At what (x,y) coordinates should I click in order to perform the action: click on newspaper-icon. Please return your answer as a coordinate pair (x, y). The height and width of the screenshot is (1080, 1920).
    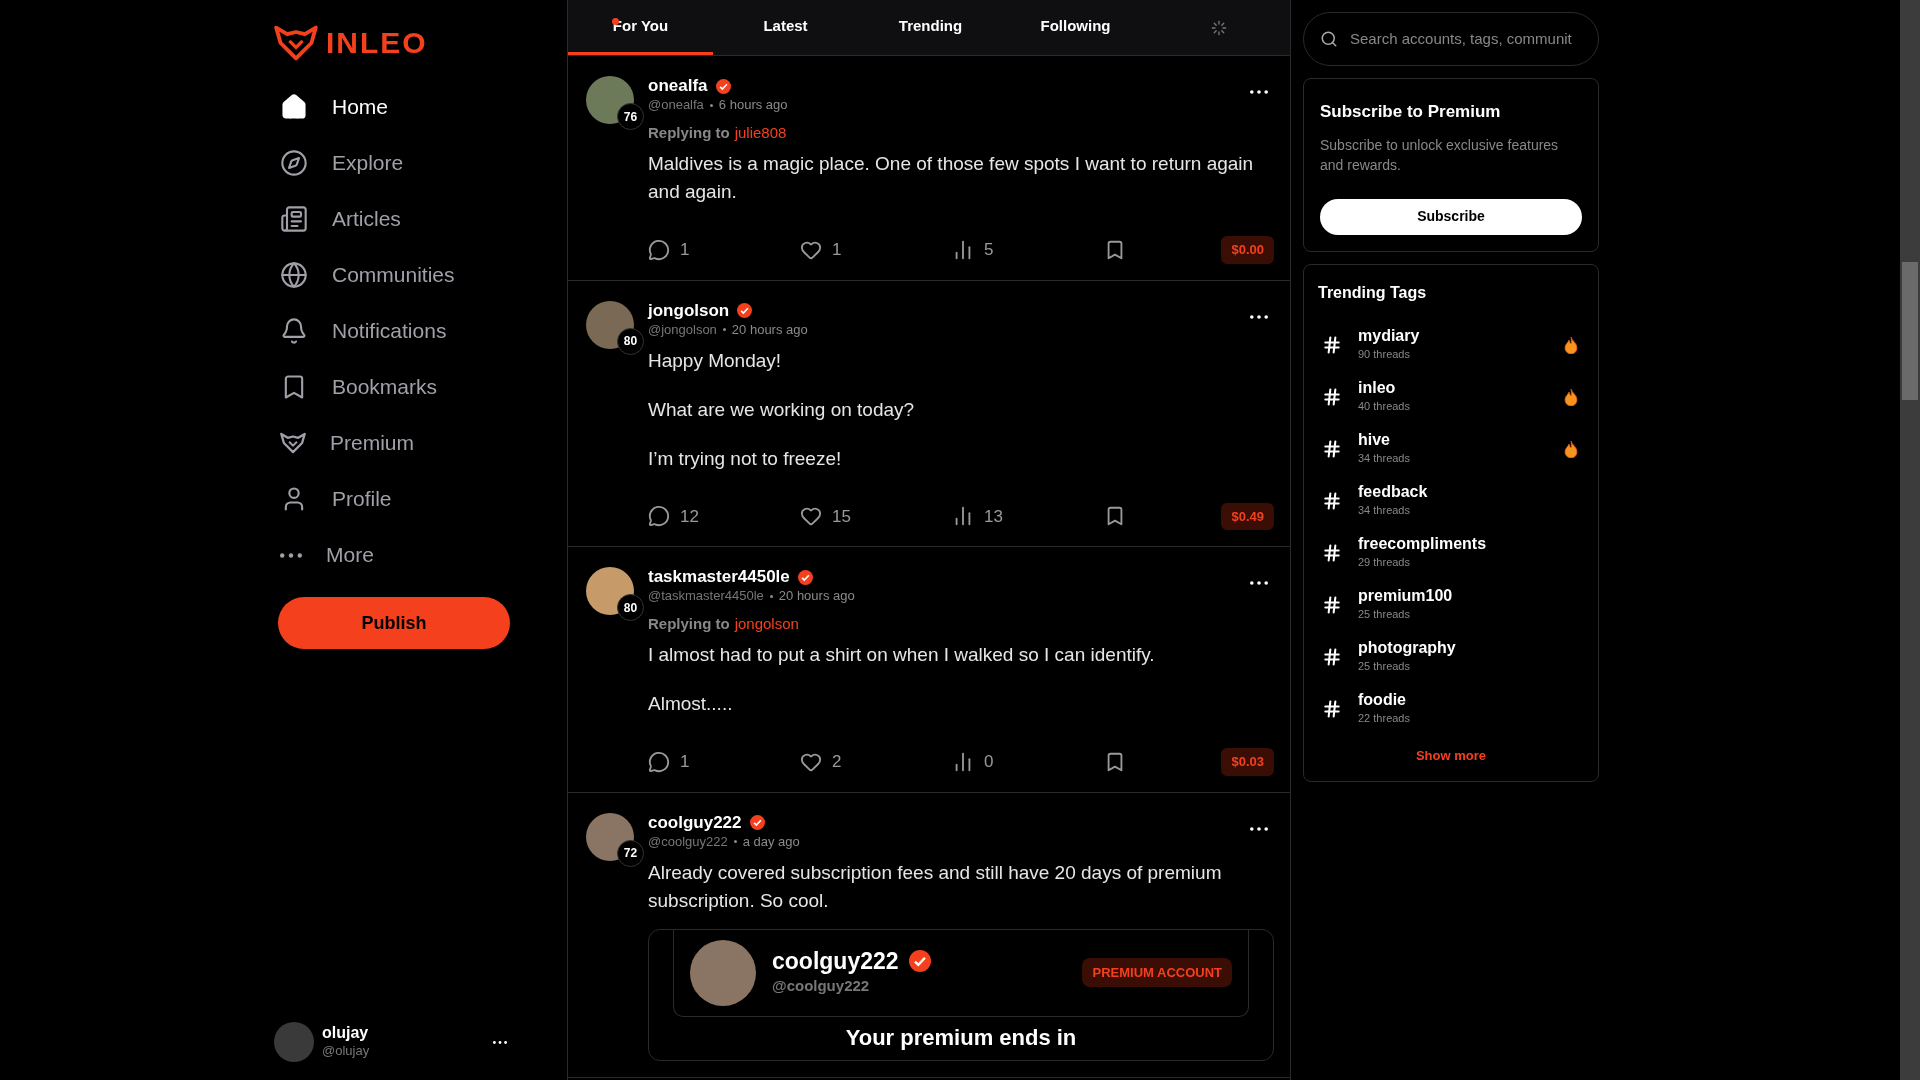
    Looking at the image, I should click on (294, 219).